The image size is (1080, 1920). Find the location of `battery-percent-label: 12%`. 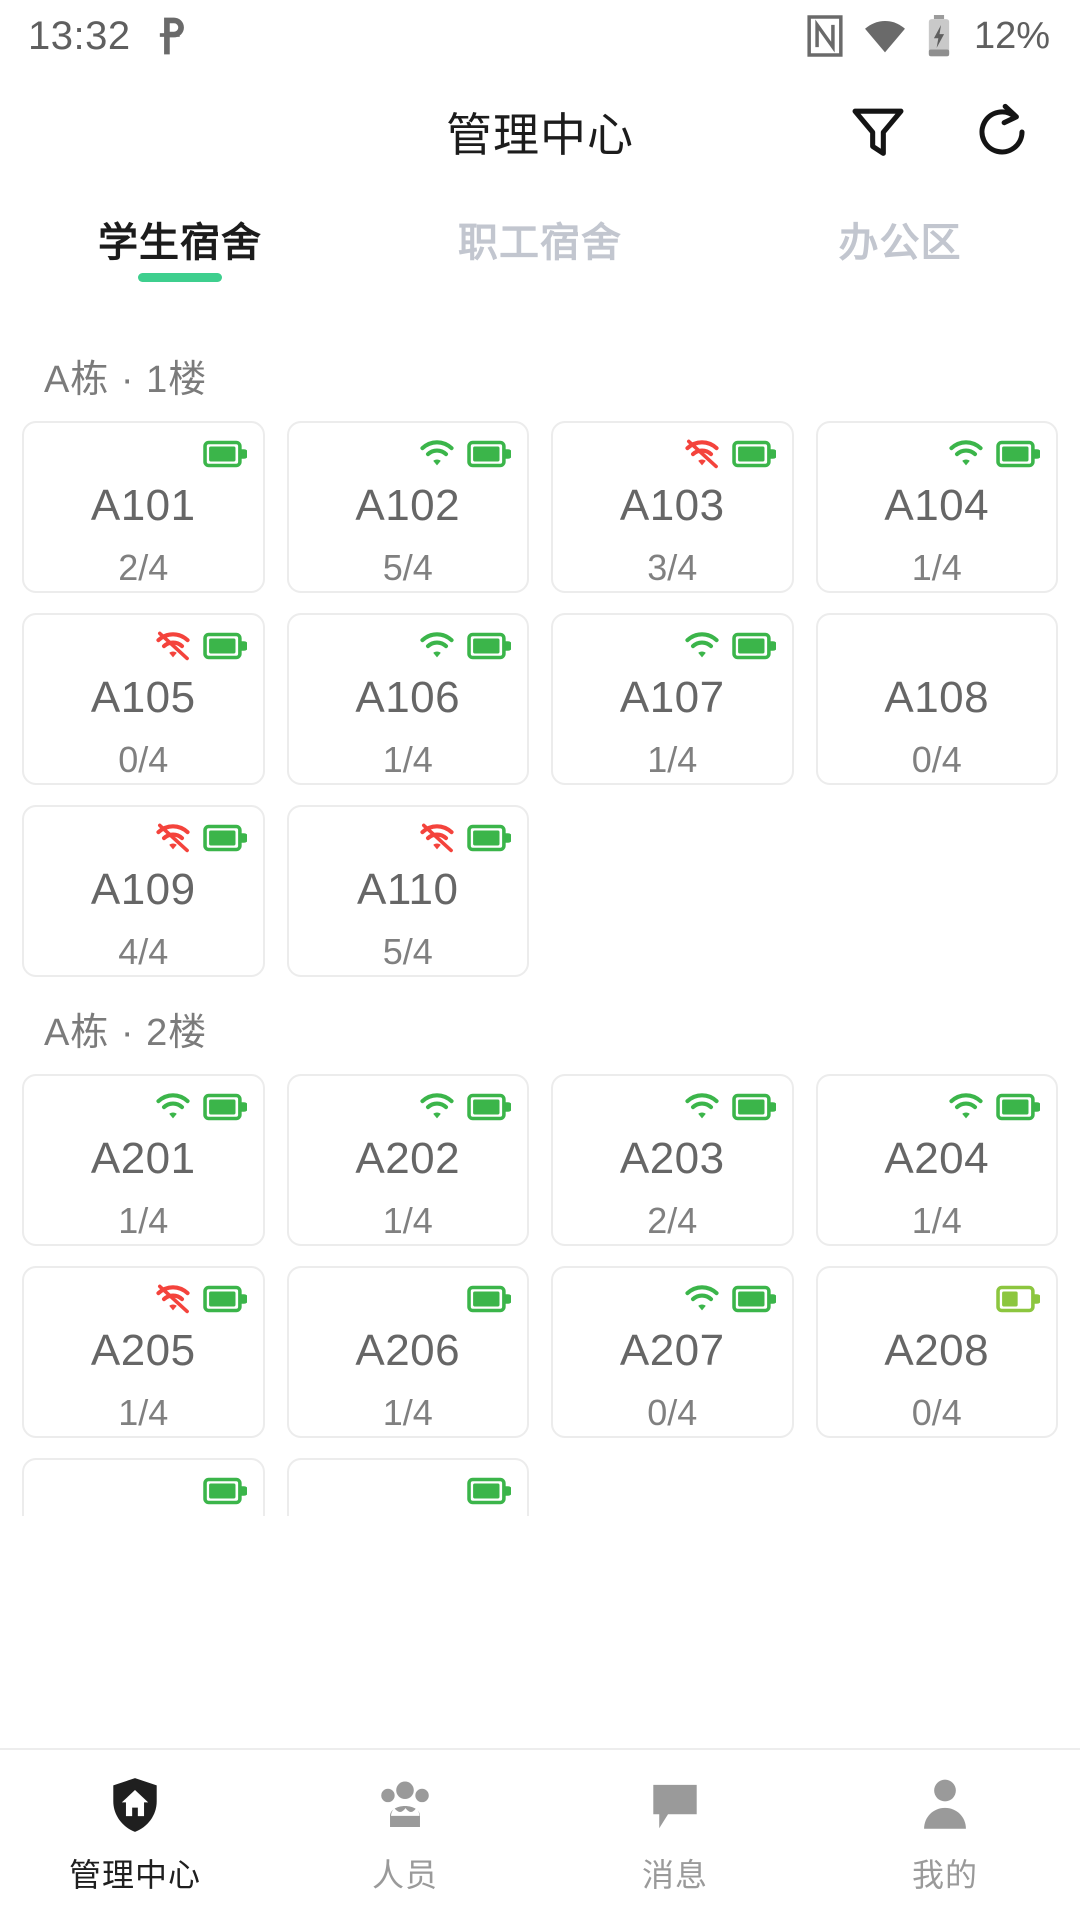

battery-percent-label: 12% is located at coordinates (1011, 35).